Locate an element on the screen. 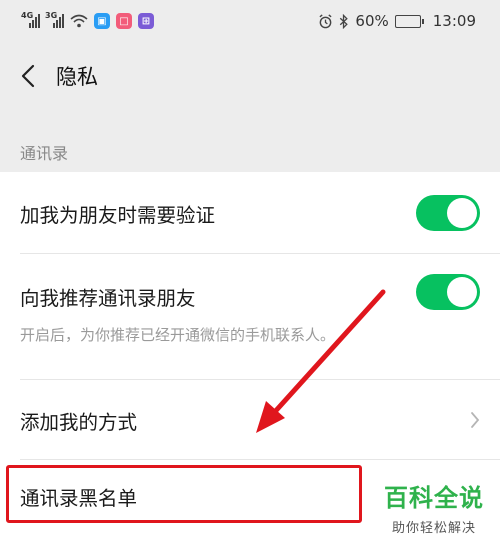 Image resolution: width=500 pixels, height=543 pixels. app-notification-icon: ⊞ is located at coordinates (146, 21).